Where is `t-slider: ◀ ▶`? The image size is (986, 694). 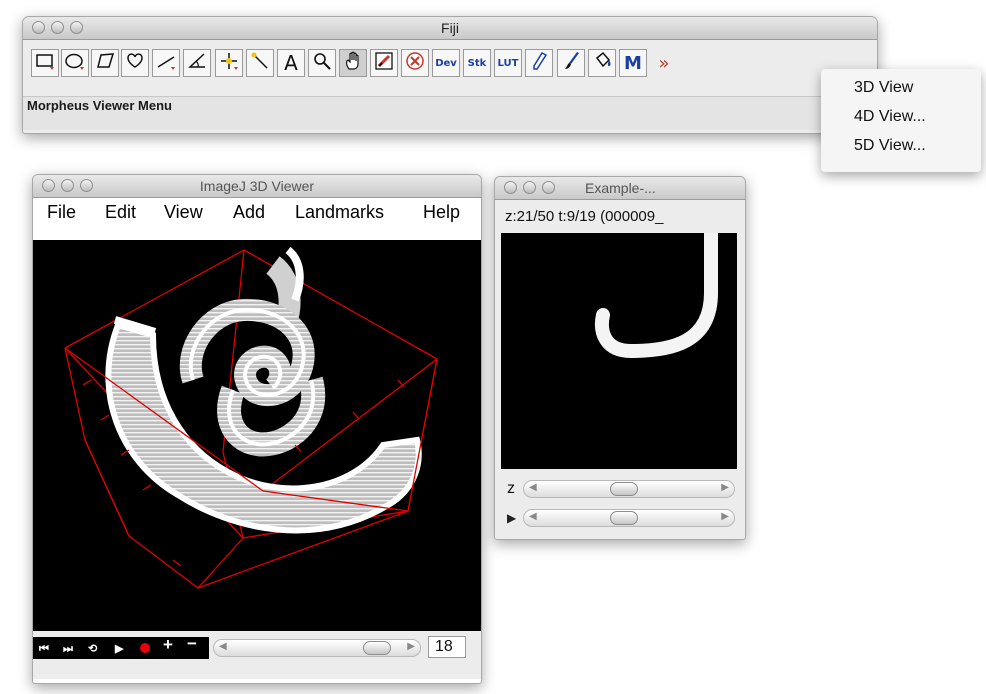 t-slider: ◀ ▶ is located at coordinates (629, 518).